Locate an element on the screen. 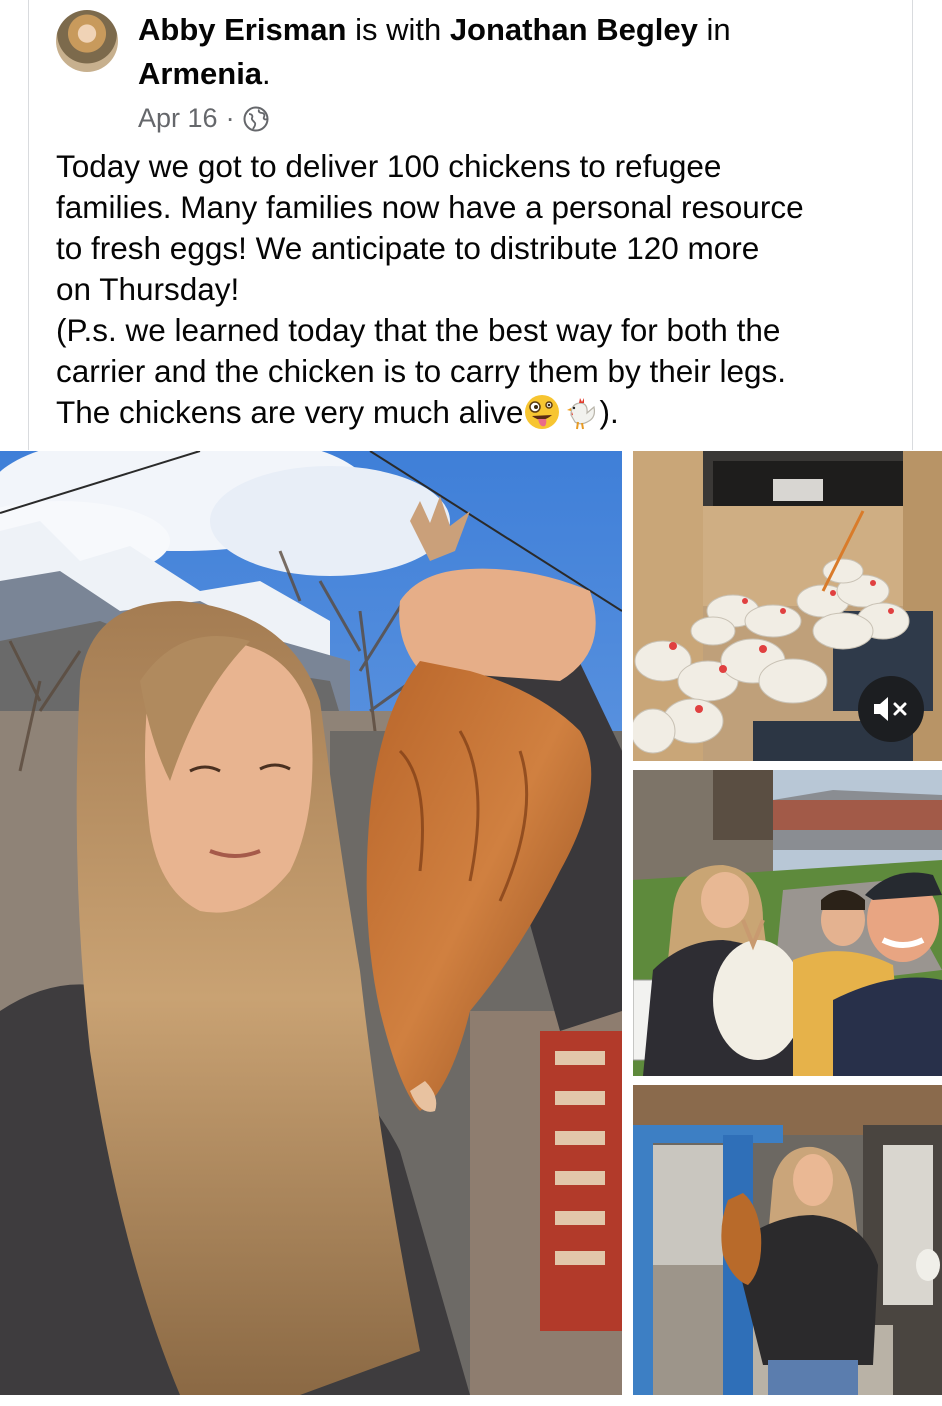 This screenshot has width=942, height=1406. author-name: Abby Erisman is located at coordinates (242, 29).